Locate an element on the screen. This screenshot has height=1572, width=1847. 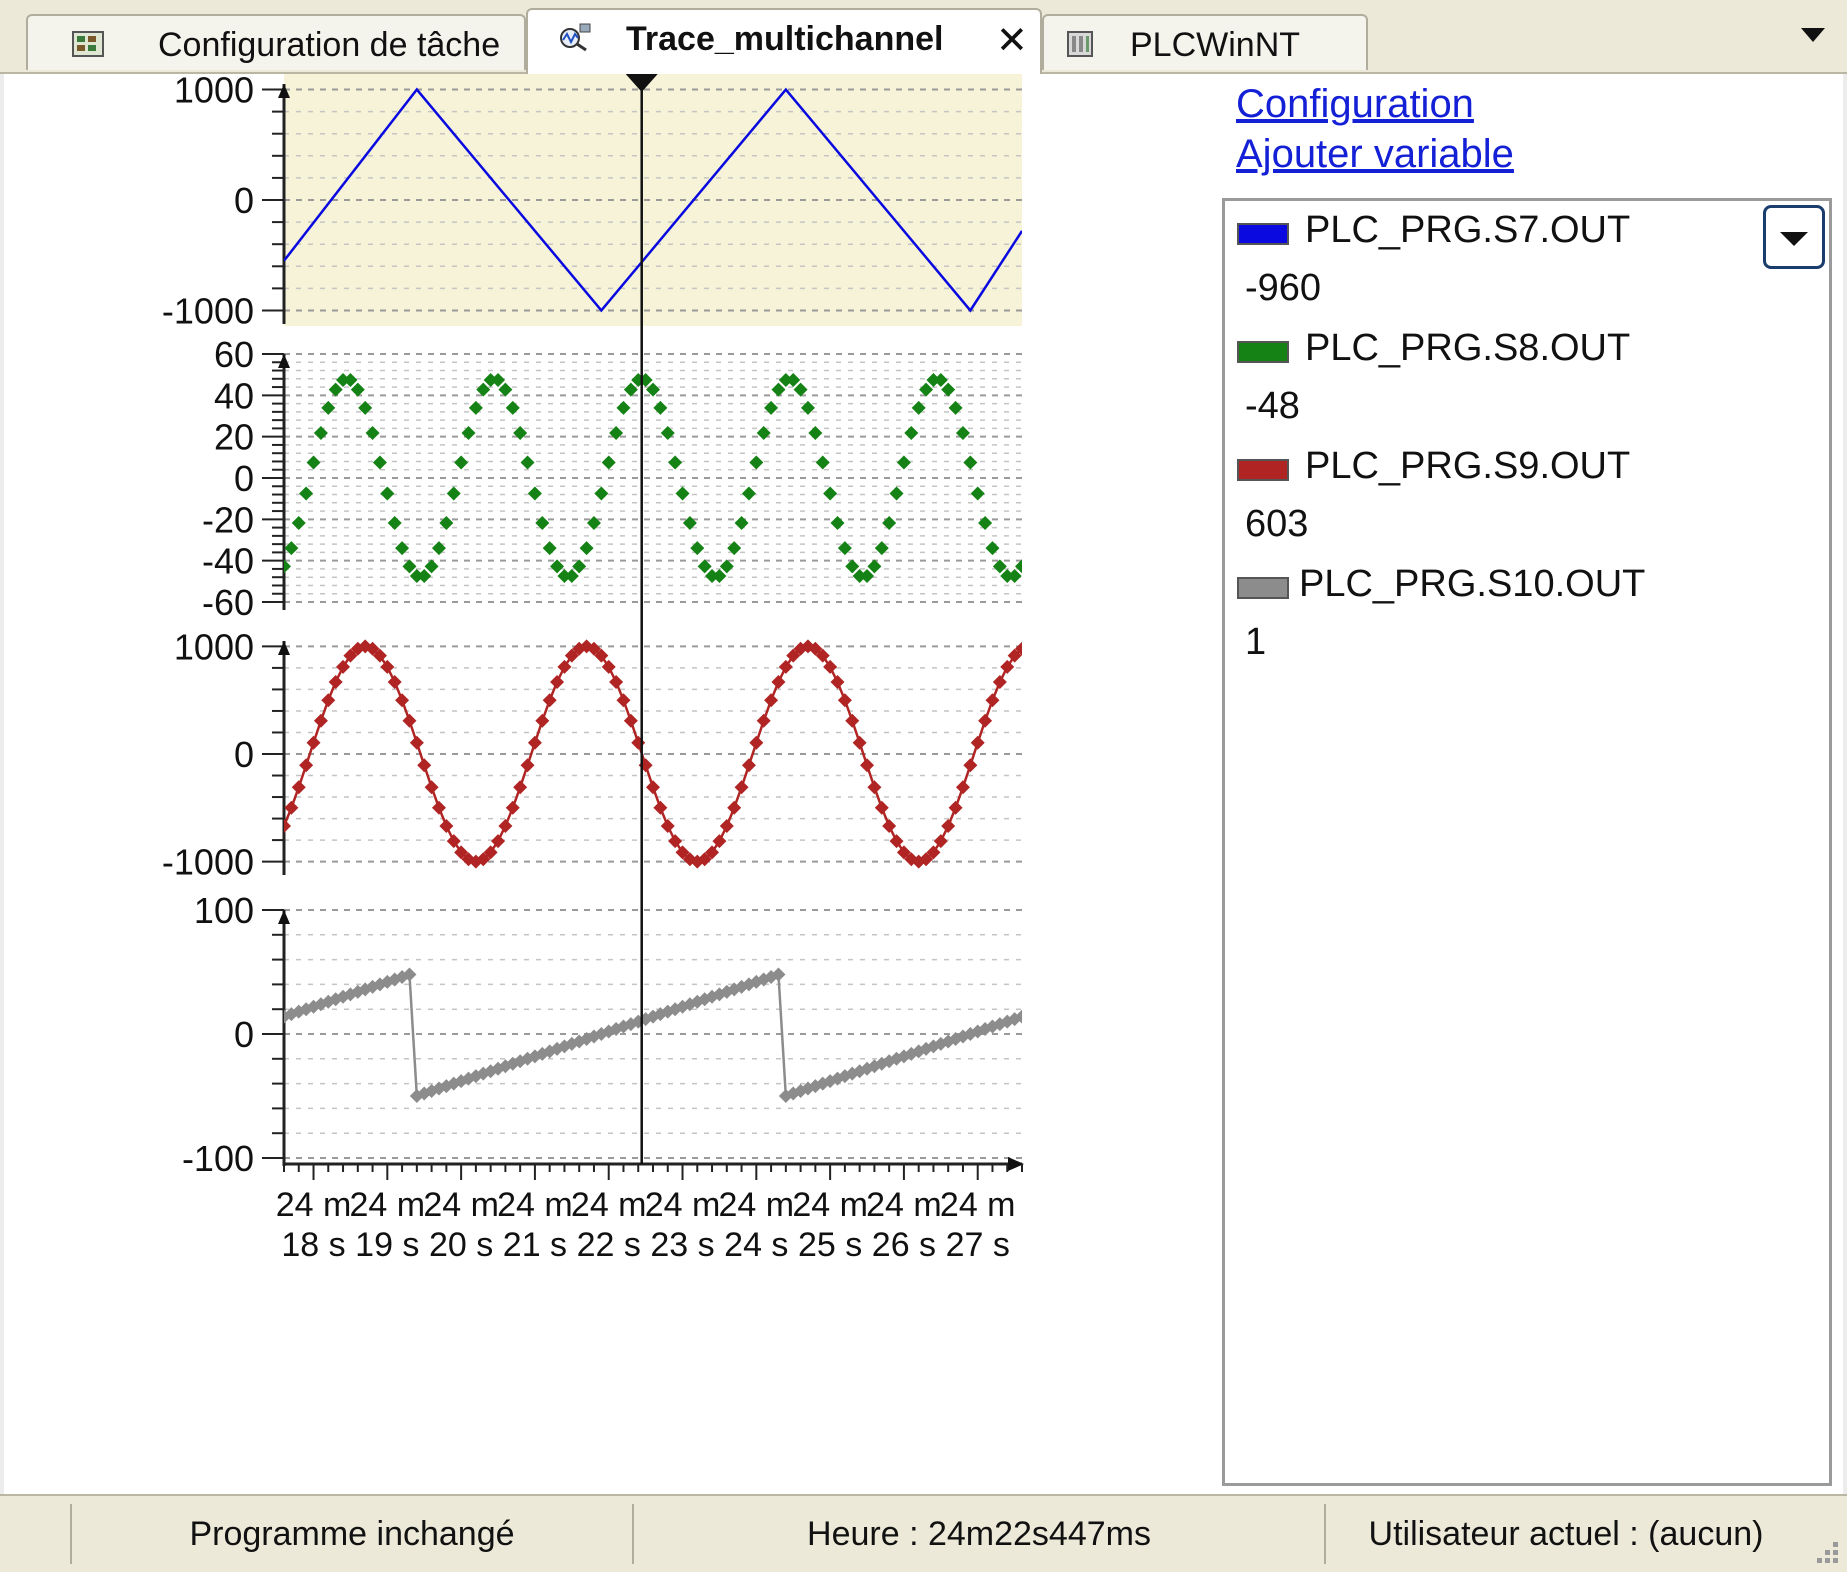
legend-entry-s8: PLC_PRG.S8.OUT -48 is located at coordinates (1517, 382).